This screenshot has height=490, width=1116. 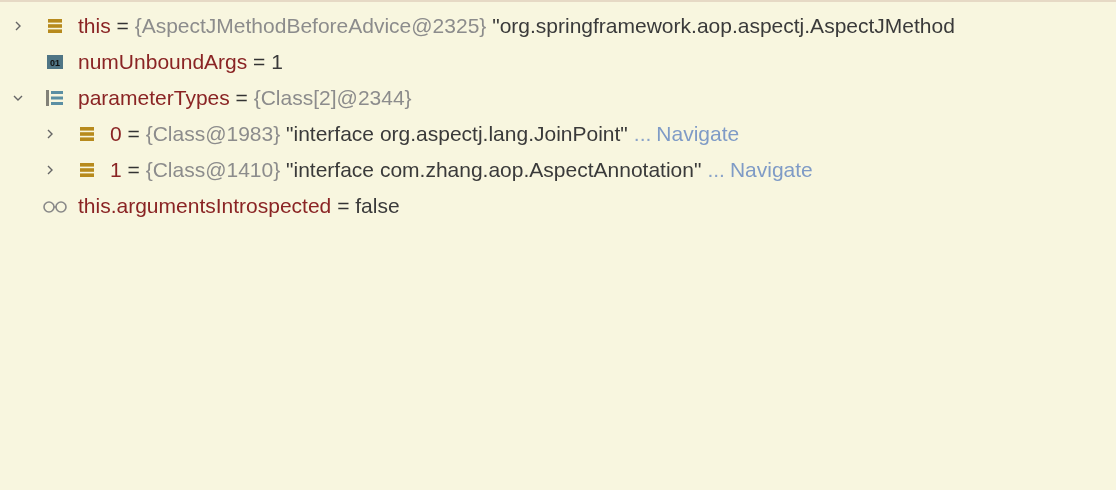 What do you see at coordinates (406, 170) in the screenshot?
I see `variable-entry: 1 = {Class@1410} "interface com.zhang.aop.AspectAnnotation"` at bounding box center [406, 170].